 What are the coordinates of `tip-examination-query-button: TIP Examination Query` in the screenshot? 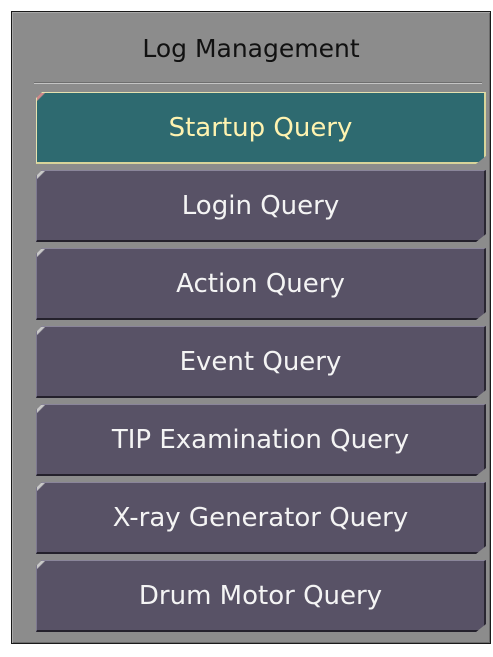 It's located at (261, 440).